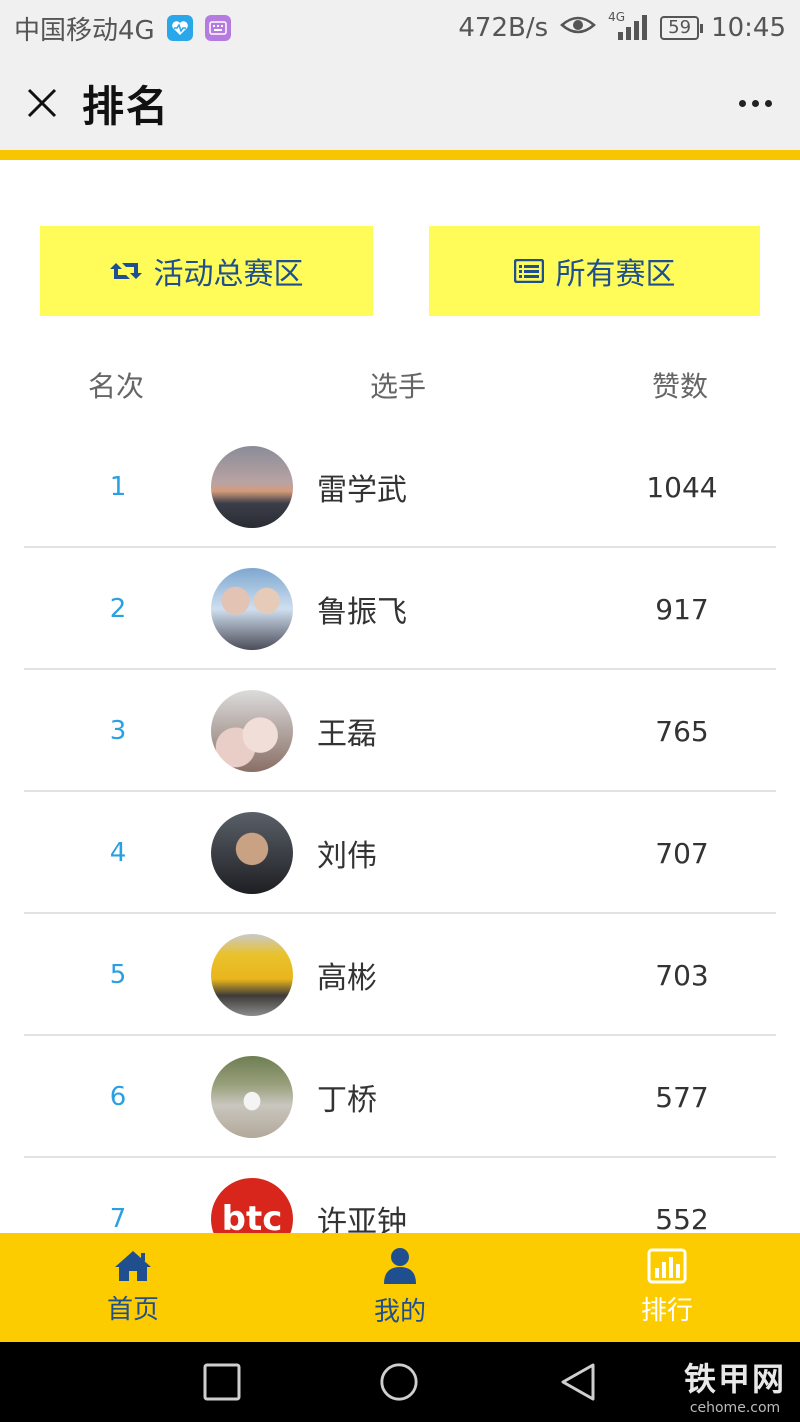  Describe the element at coordinates (400, 1266) in the screenshot. I see `user-icon` at that location.